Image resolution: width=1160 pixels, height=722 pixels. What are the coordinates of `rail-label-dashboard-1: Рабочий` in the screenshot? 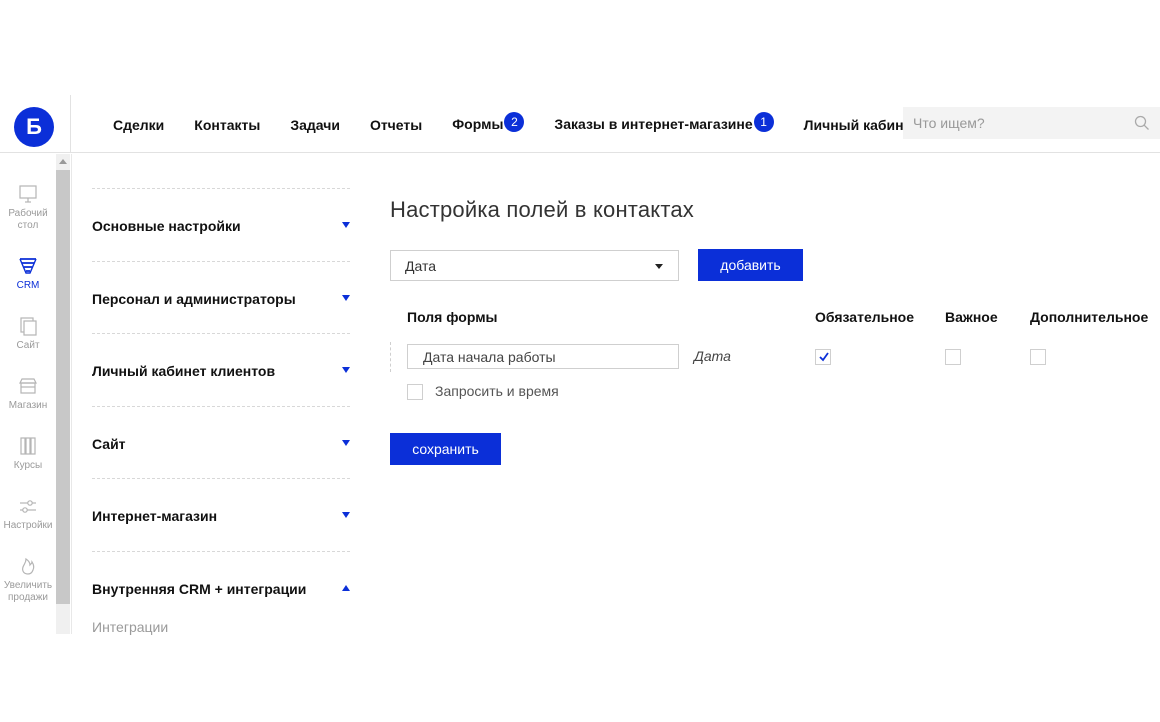 It's located at (28, 213).